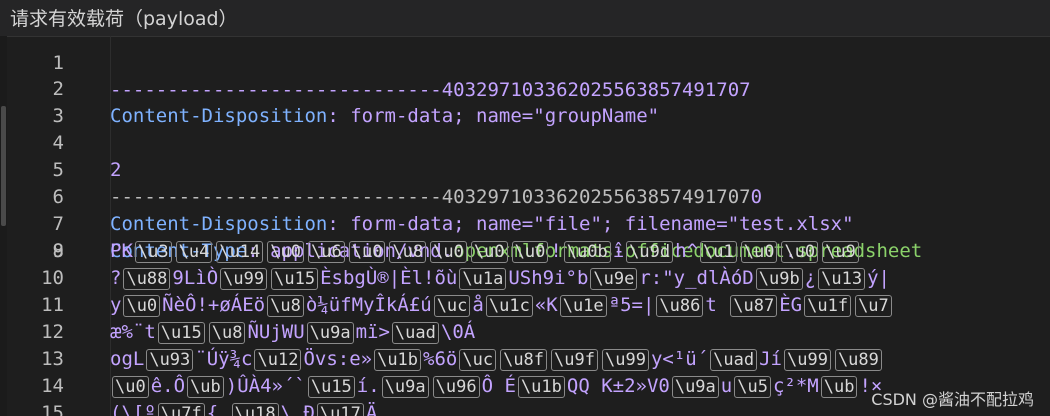  What do you see at coordinates (52, 332) in the screenshot?
I see `line-number: 12` at bounding box center [52, 332].